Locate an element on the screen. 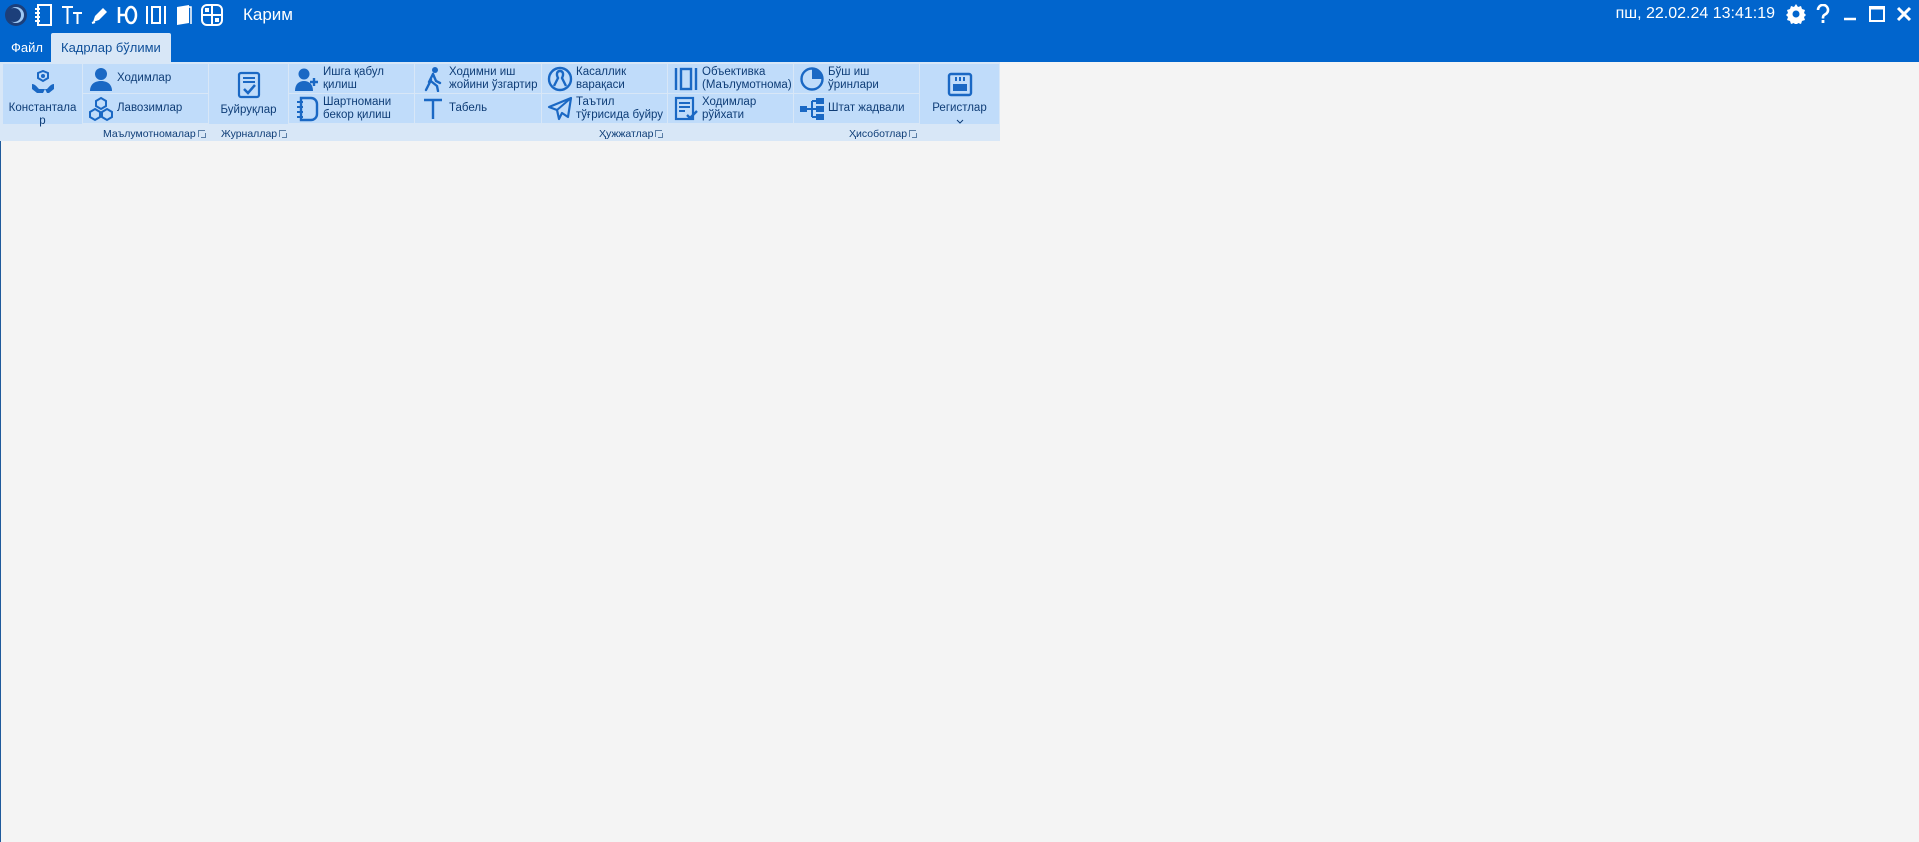  list-check-icon is located at coordinates (686, 109).